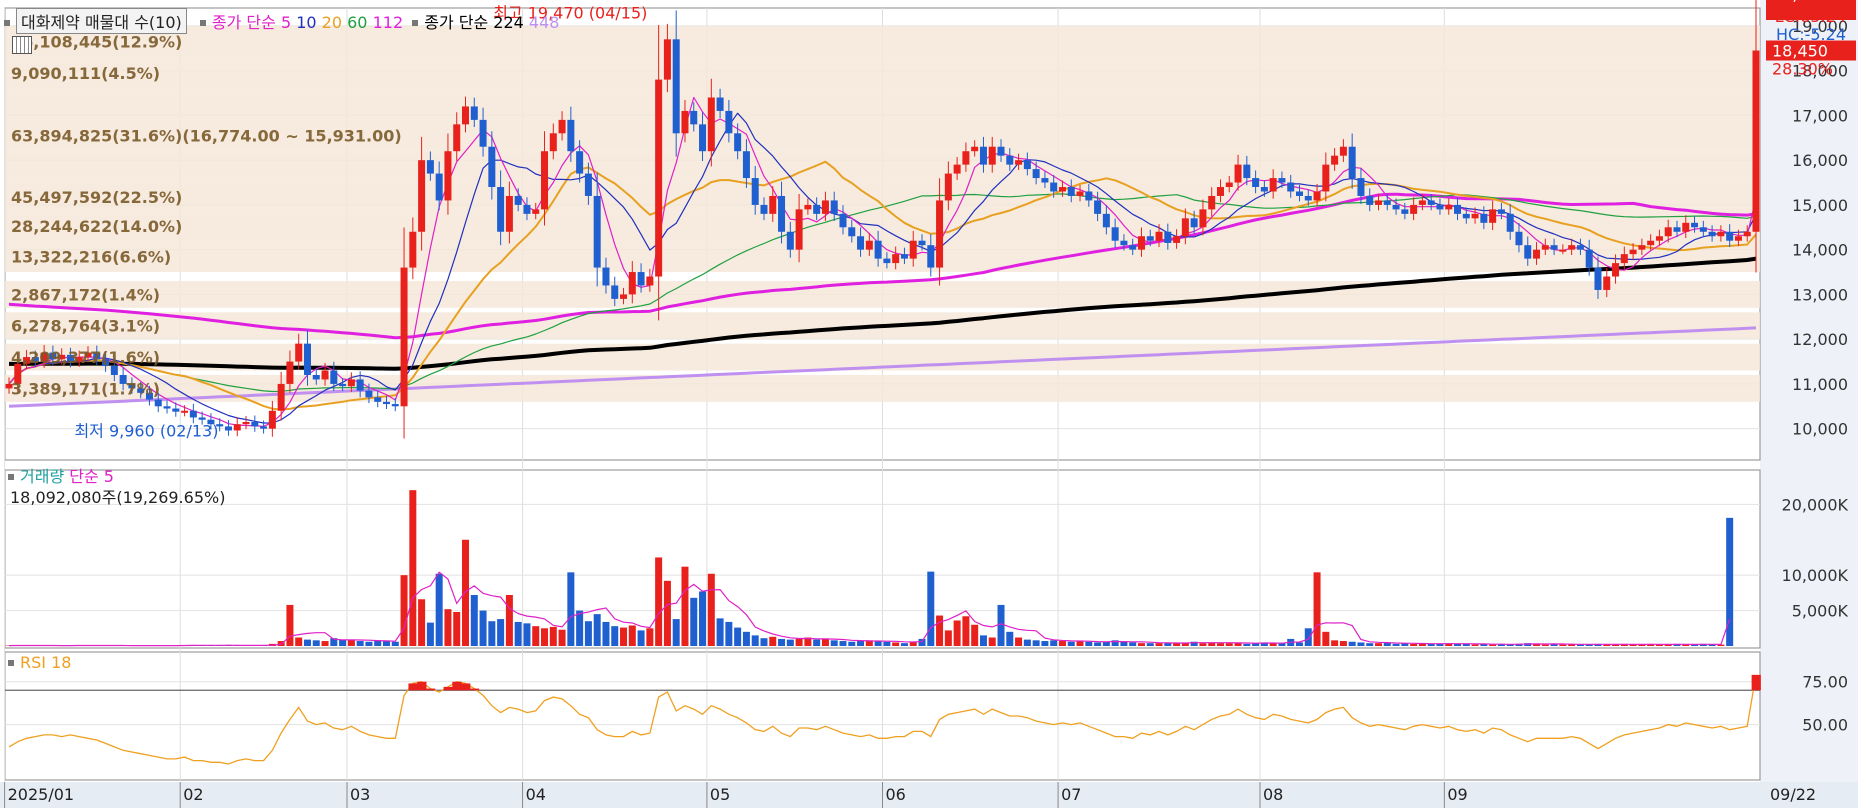  I want to click on rsi-legend: RSI 18, so click(39, 662).